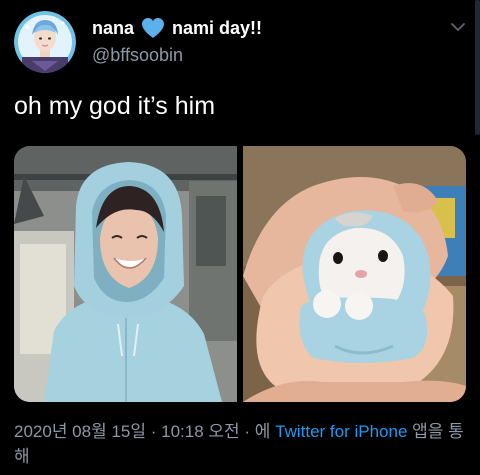  Describe the element at coordinates (144, 431) in the screenshot. I see `tweet-timestamp: 2020년 08월 15일 · 10:18 오전 · 에` at that location.